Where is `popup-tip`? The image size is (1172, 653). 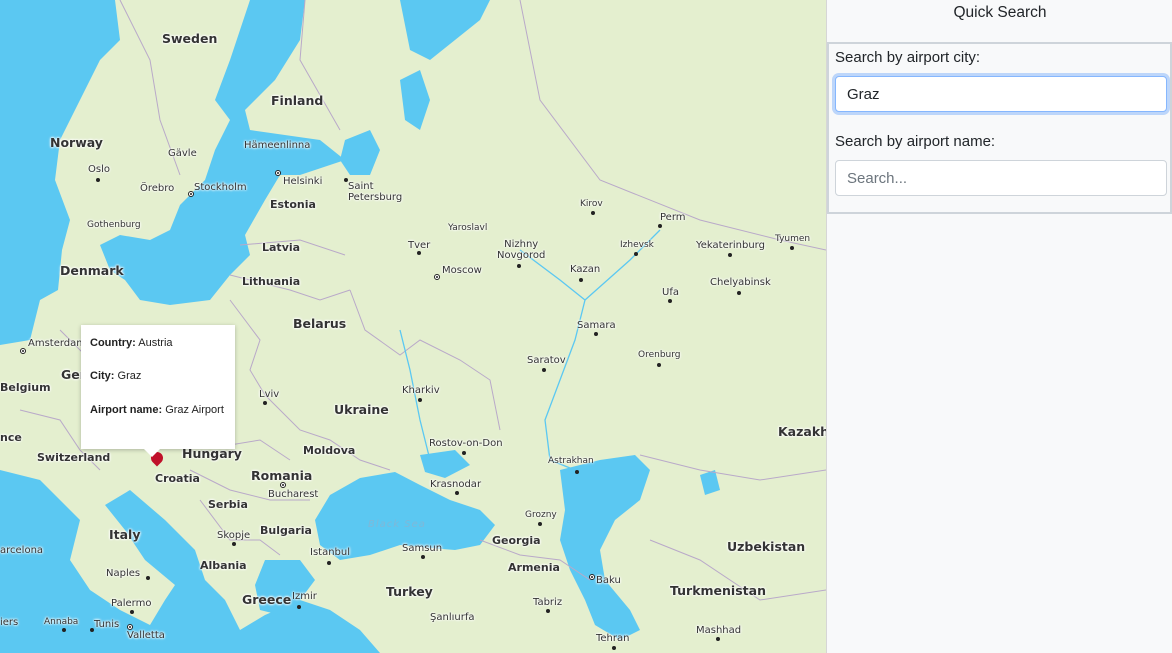
popup-tip is located at coordinates (152, 453).